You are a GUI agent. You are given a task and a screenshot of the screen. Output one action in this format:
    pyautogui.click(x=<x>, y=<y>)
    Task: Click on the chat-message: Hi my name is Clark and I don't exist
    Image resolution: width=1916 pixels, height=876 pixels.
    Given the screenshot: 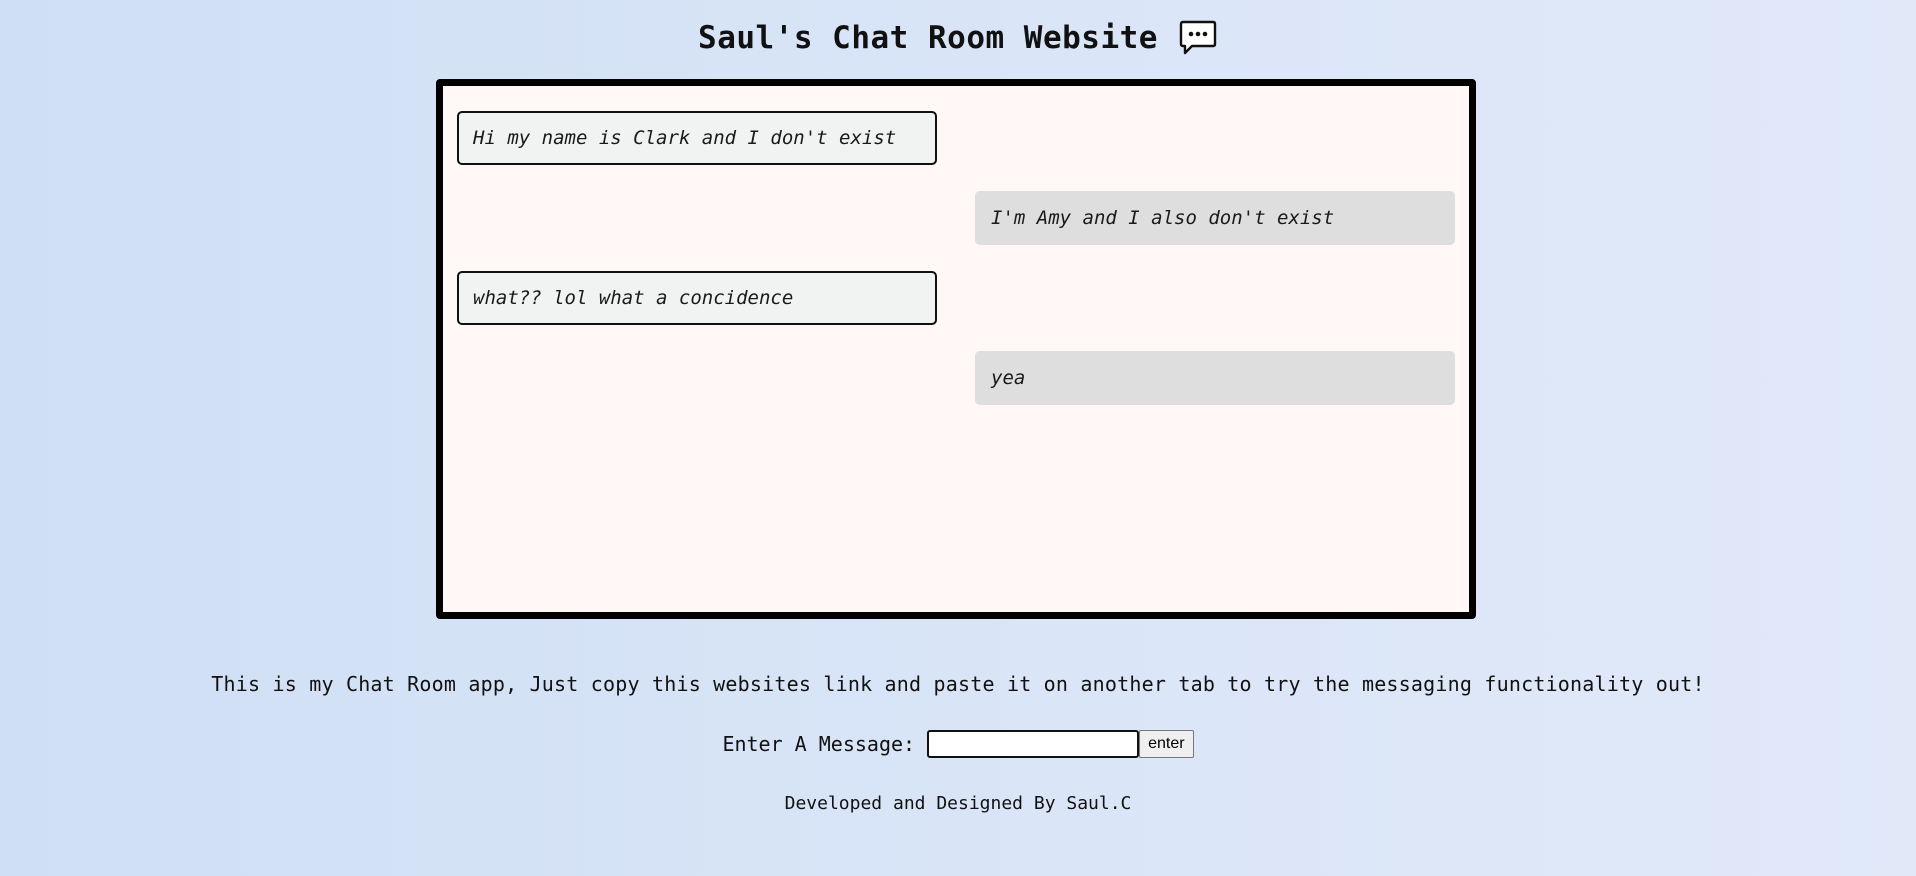 What is the action you would take?
    pyautogui.click(x=697, y=138)
    